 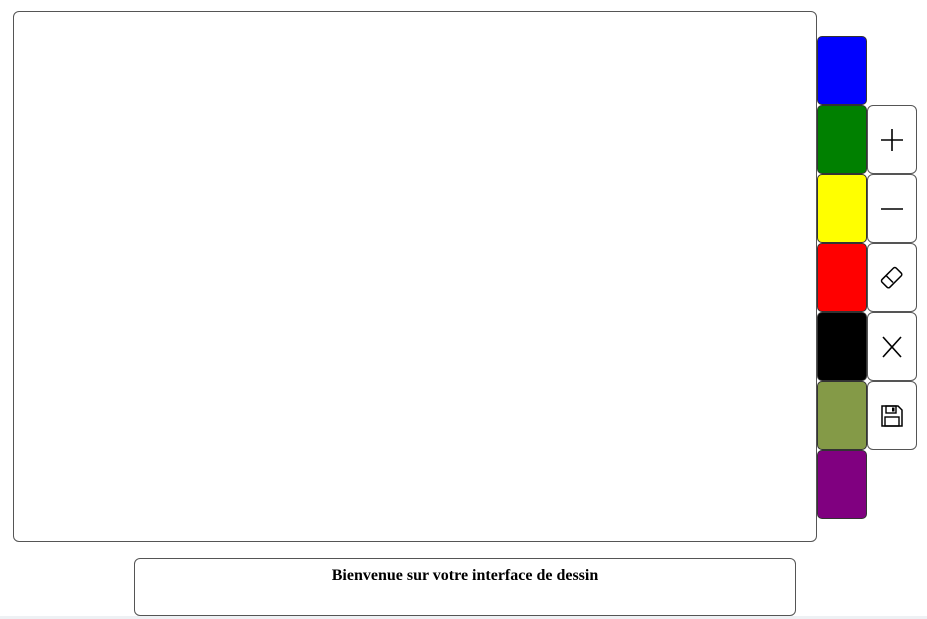 I want to click on decrease-size-button, so click(x=892, y=208).